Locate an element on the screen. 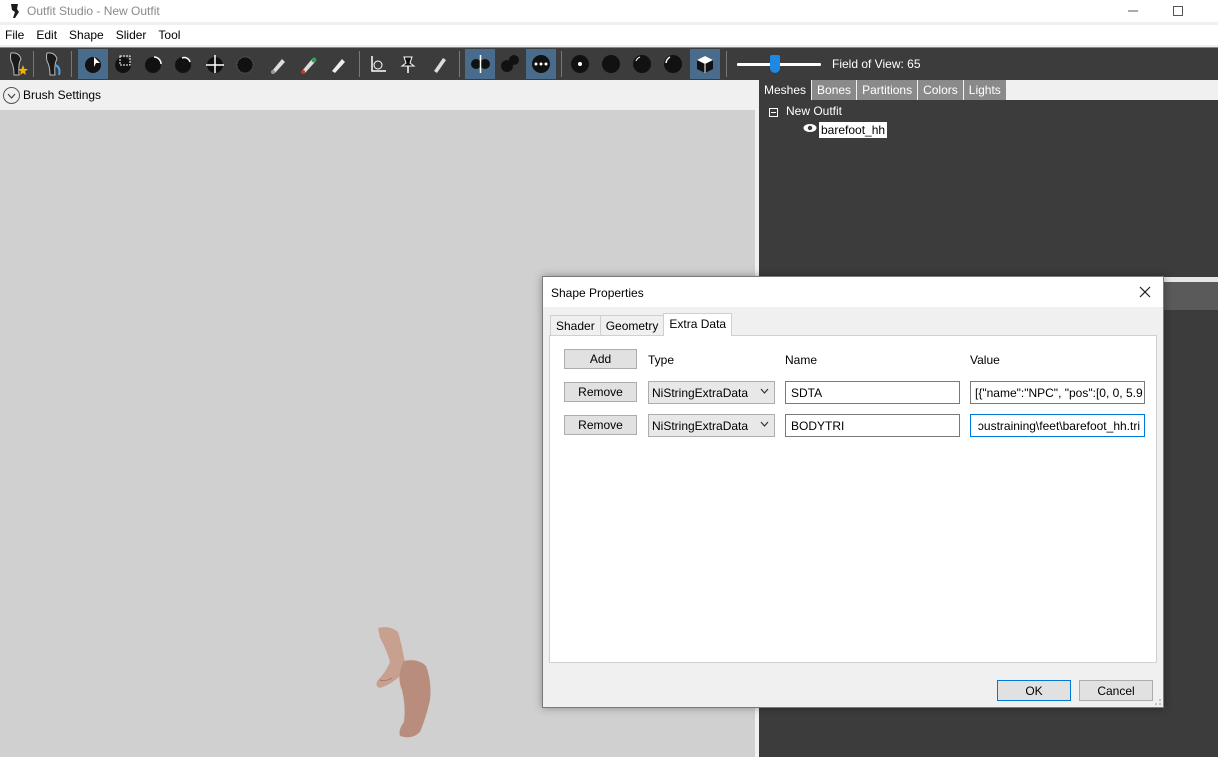 The width and height of the screenshot is (1218, 757). dialog-title-bar: Shape Properties is located at coordinates (853, 292).